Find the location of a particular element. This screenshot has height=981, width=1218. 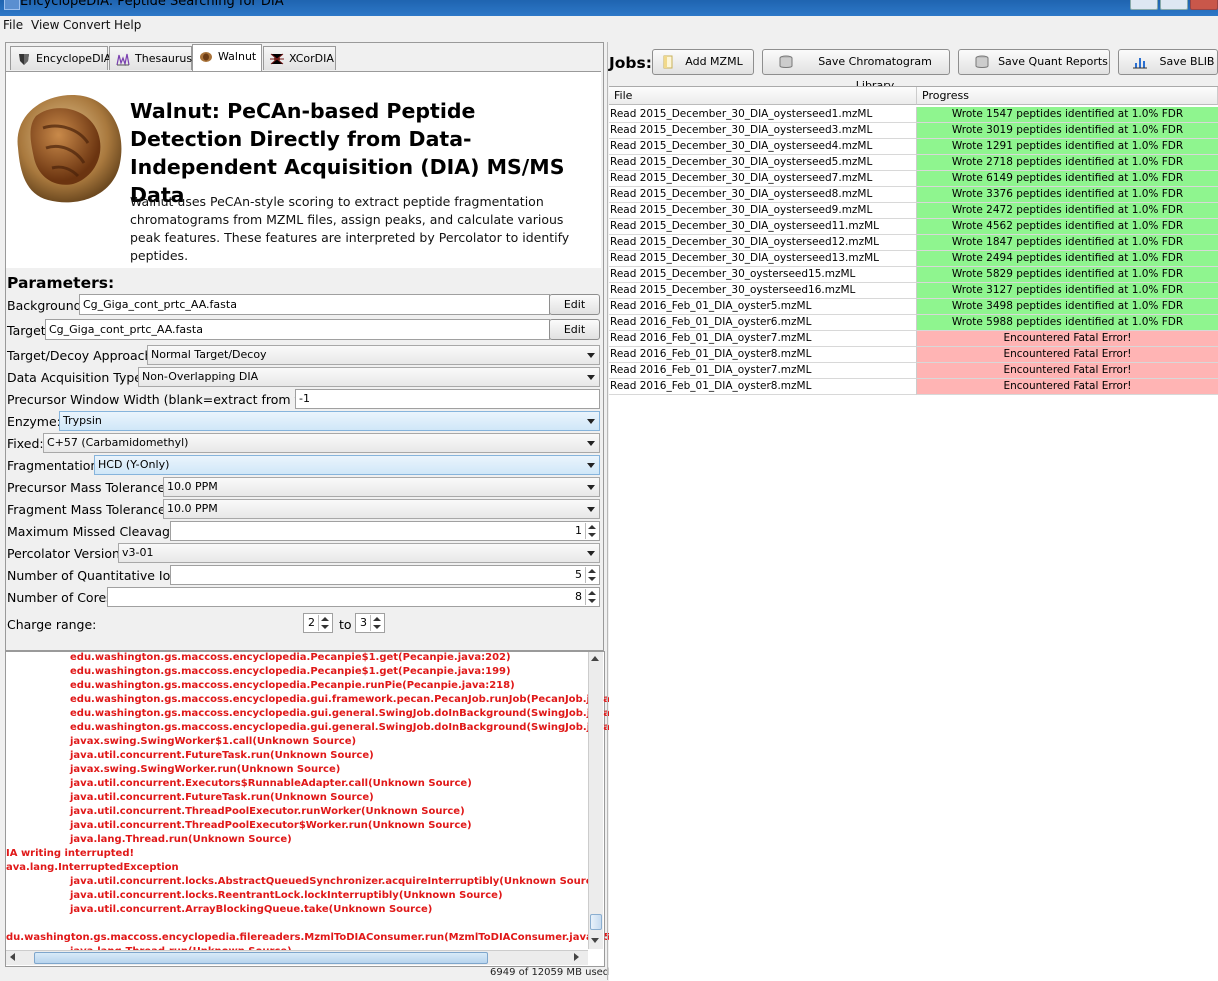

tab-label: Thesaurus is located at coordinates (164, 58).